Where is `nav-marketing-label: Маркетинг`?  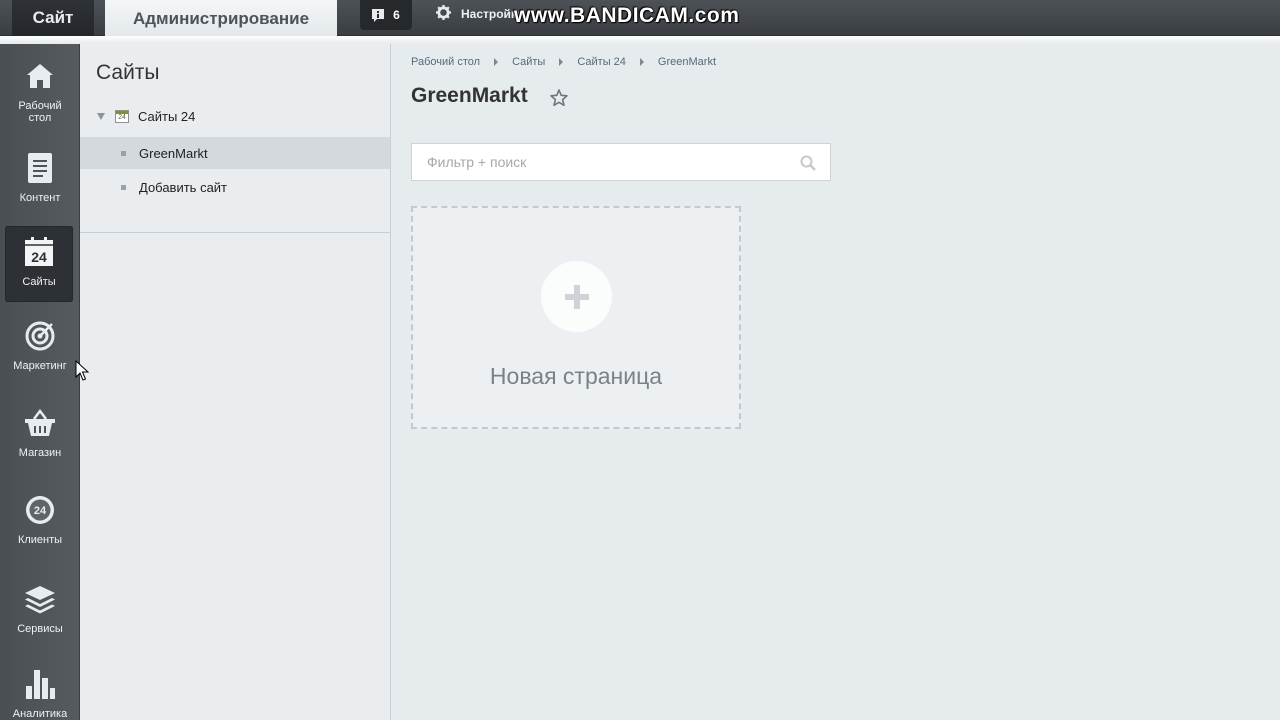 nav-marketing-label: Маркетинг is located at coordinates (40, 366).